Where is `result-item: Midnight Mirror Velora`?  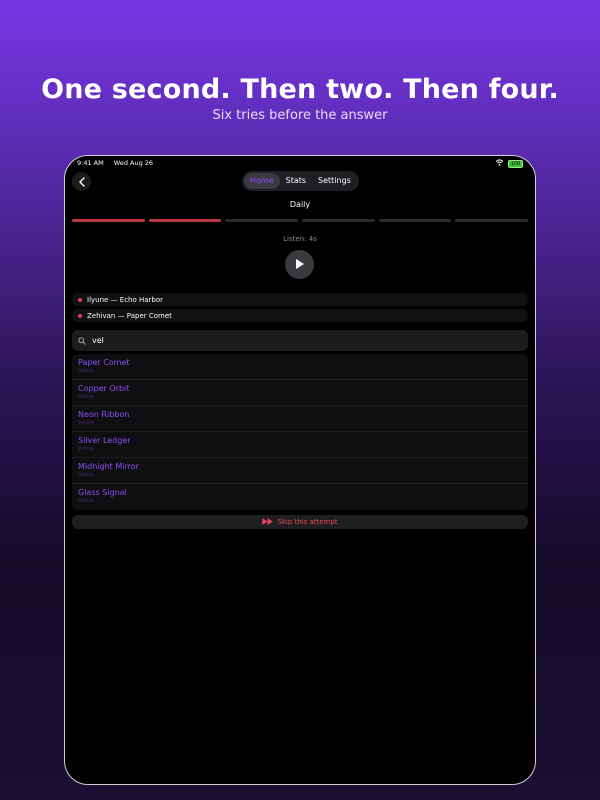
result-item: Midnight Mirror Velora is located at coordinates (300, 471).